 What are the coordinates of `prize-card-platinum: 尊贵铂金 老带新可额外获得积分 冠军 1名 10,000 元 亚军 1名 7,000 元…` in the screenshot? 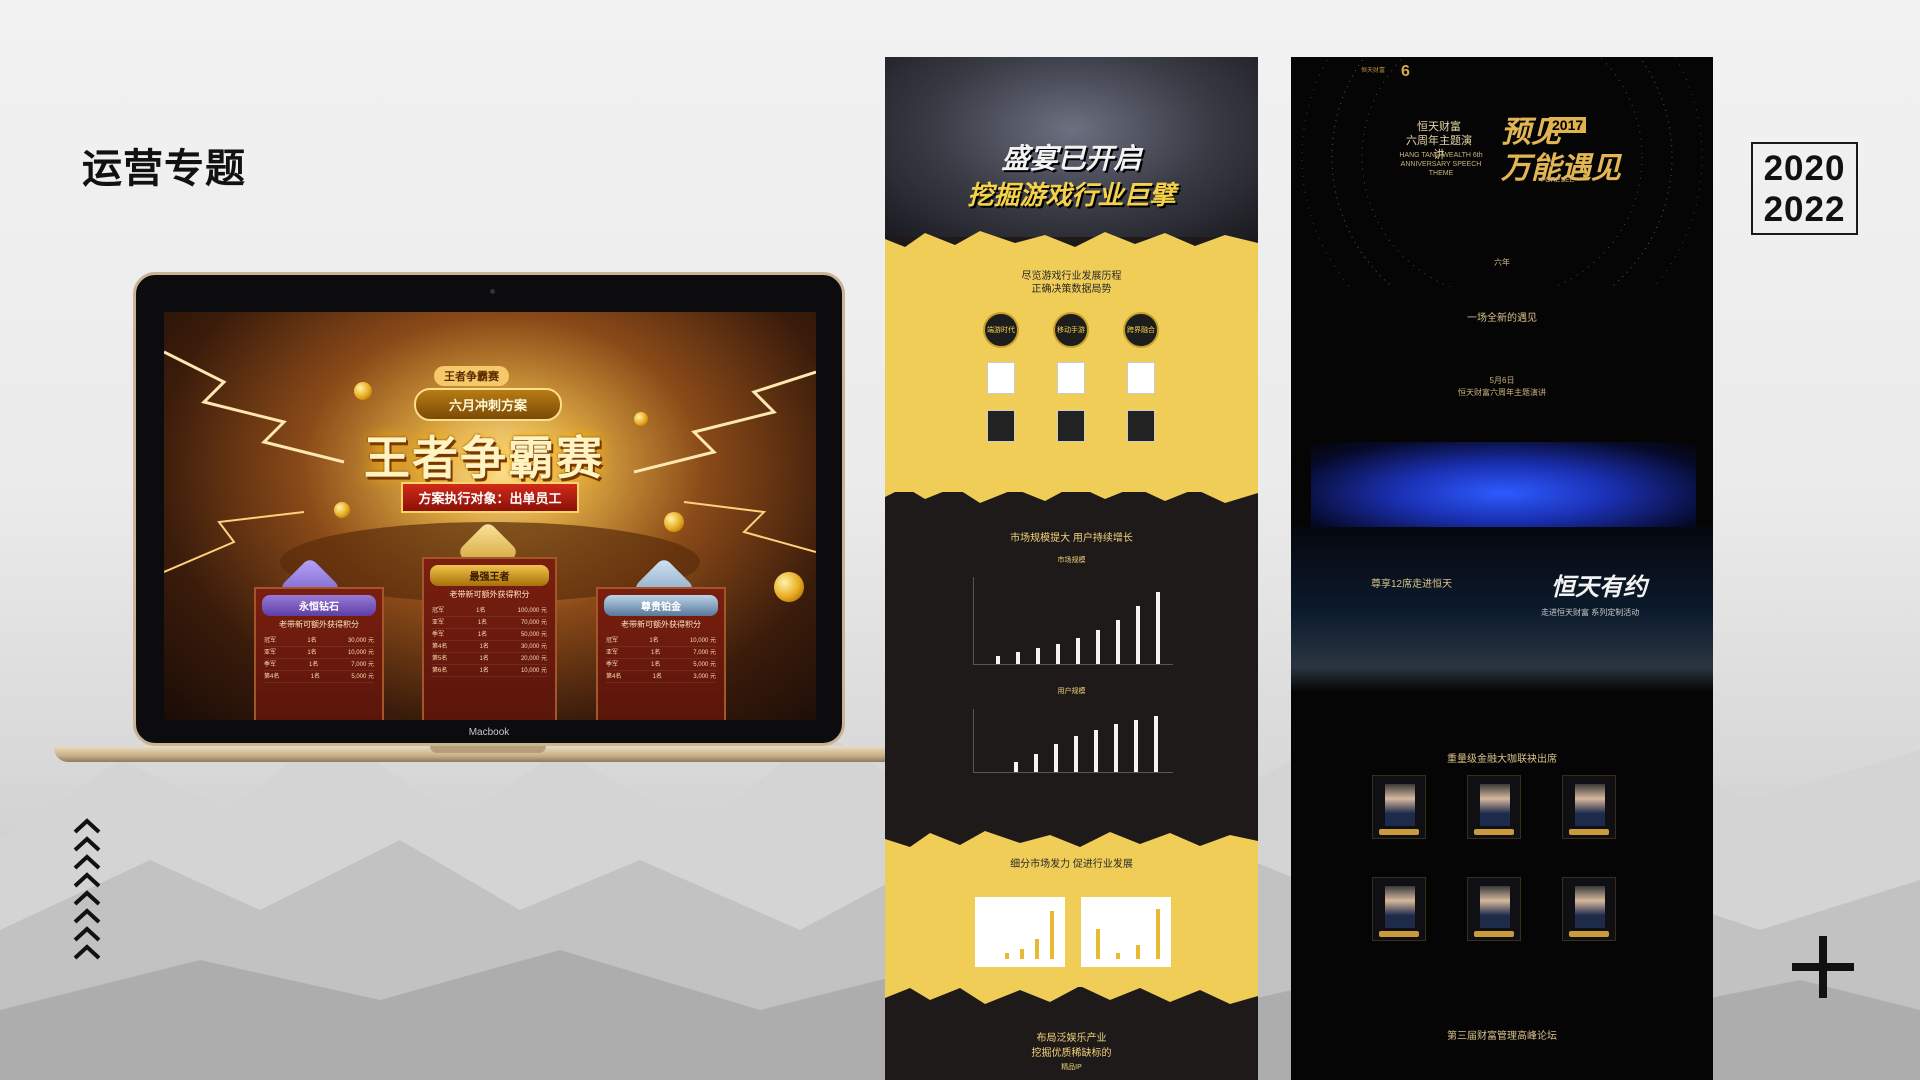 It's located at (661, 653).